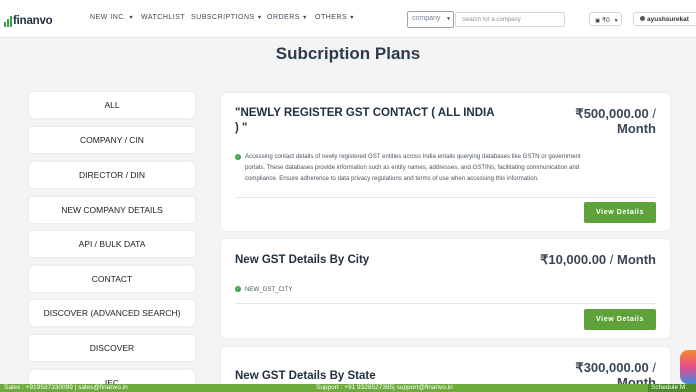  I want to click on search-bar: company ▼, so click(486, 19).